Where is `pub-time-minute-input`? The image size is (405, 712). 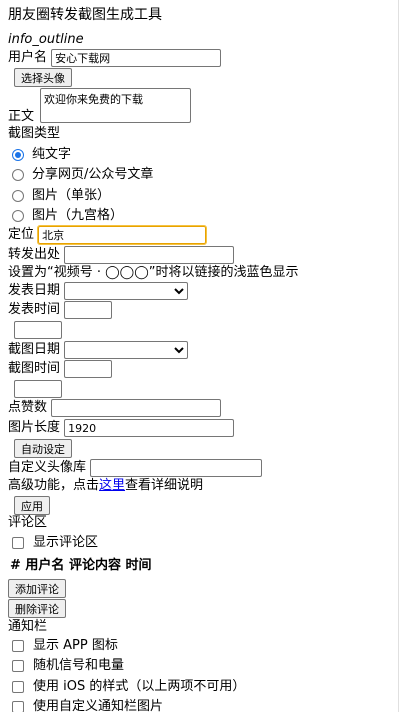
pub-time-minute-input is located at coordinates (38, 330).